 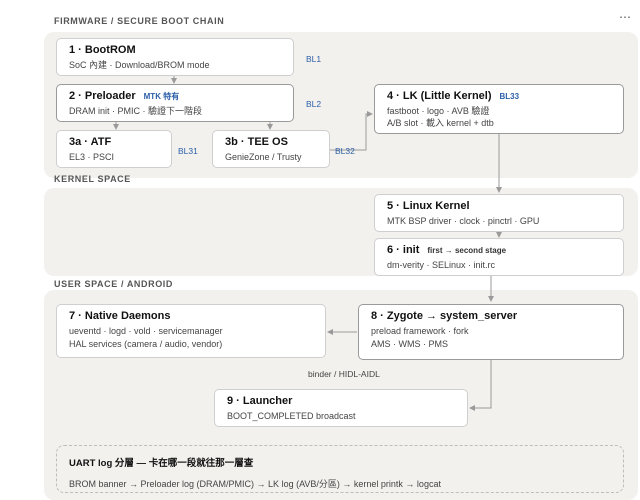 What do you see at coordinates (161, 96) in the screenshot?
I see `mtk-specific-tag: MTK 特有` at bounding box center [161, 96].